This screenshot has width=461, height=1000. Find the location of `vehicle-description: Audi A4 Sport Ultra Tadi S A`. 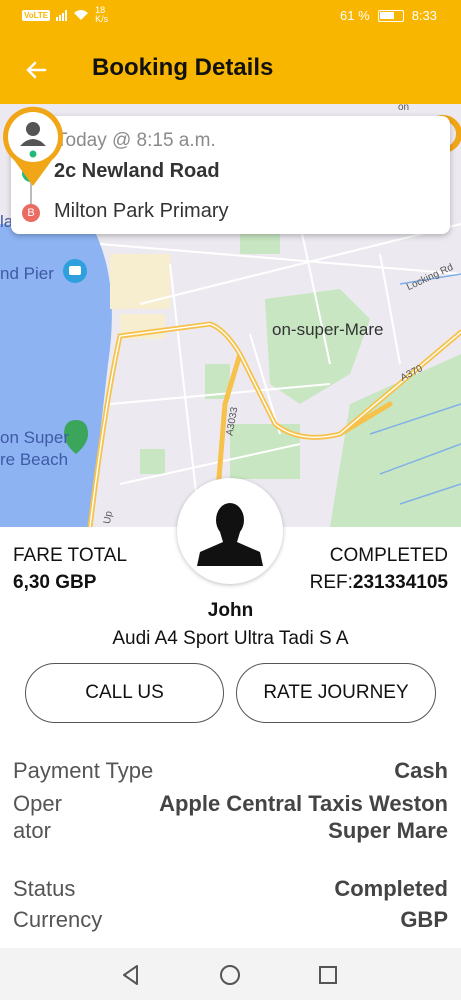

vehicle-description: Audi A4 Sport Ultra Tadi S A is located at coordinates (230, 638).